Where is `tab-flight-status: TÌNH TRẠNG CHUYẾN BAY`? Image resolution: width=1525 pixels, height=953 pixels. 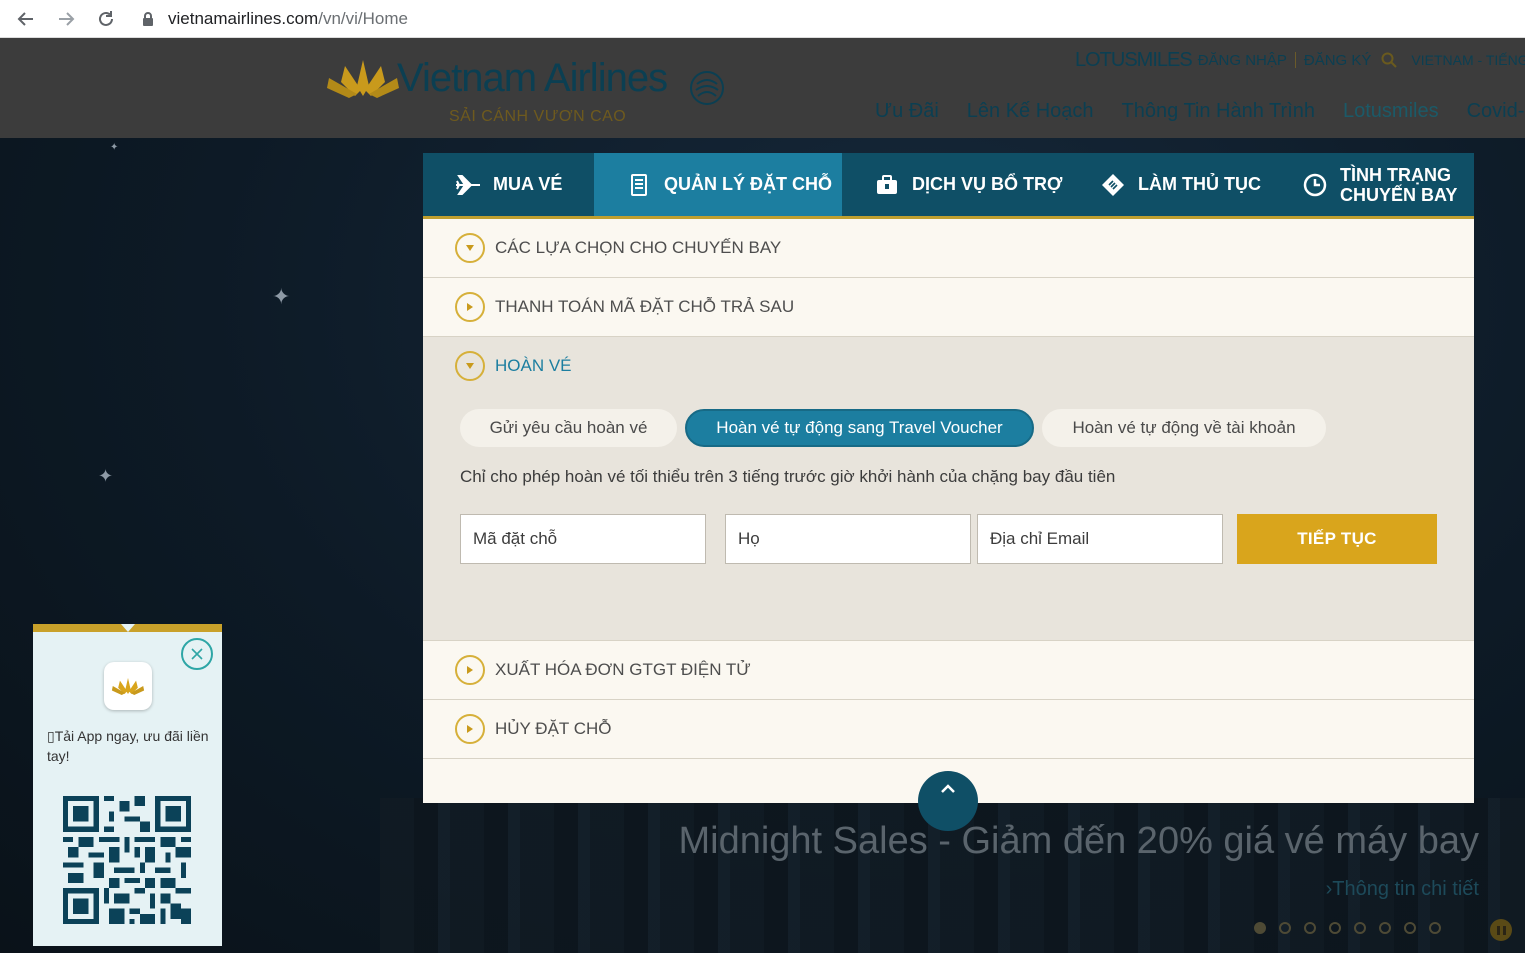 tab-flight-status: TÌNH TRẠNG CHUYẾN BAY is located at coordinates (1373, 184).